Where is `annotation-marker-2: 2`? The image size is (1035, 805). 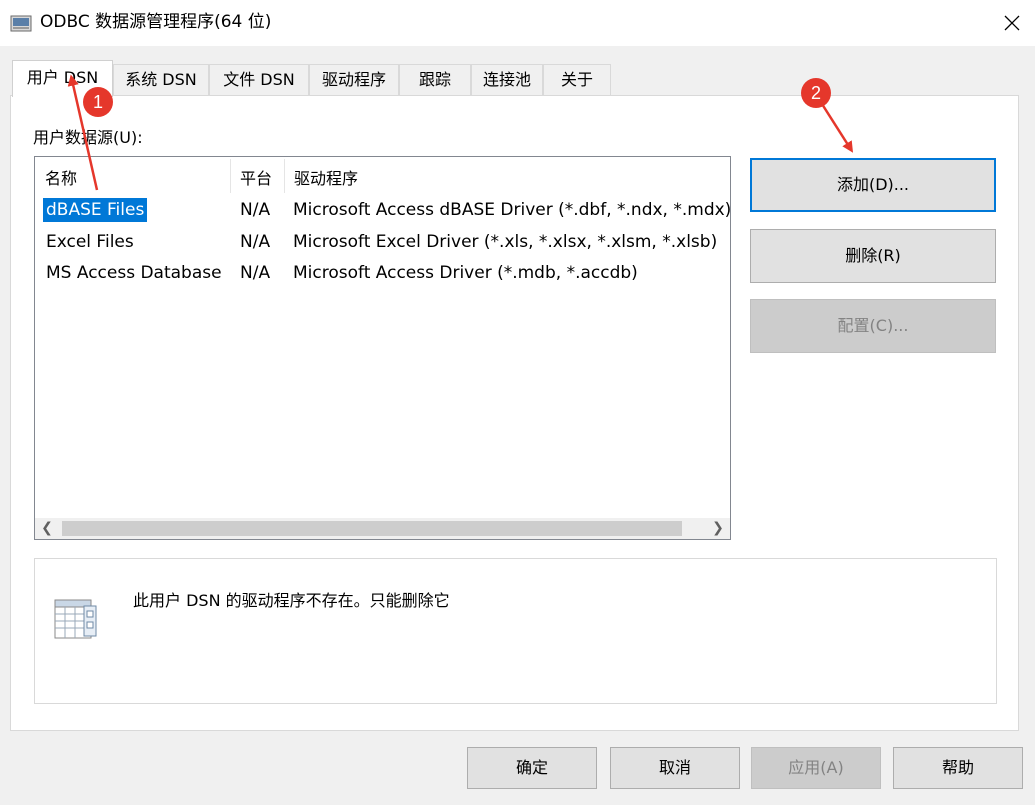 annotation-marker-2: 2 is located at coordinates (816, 93).